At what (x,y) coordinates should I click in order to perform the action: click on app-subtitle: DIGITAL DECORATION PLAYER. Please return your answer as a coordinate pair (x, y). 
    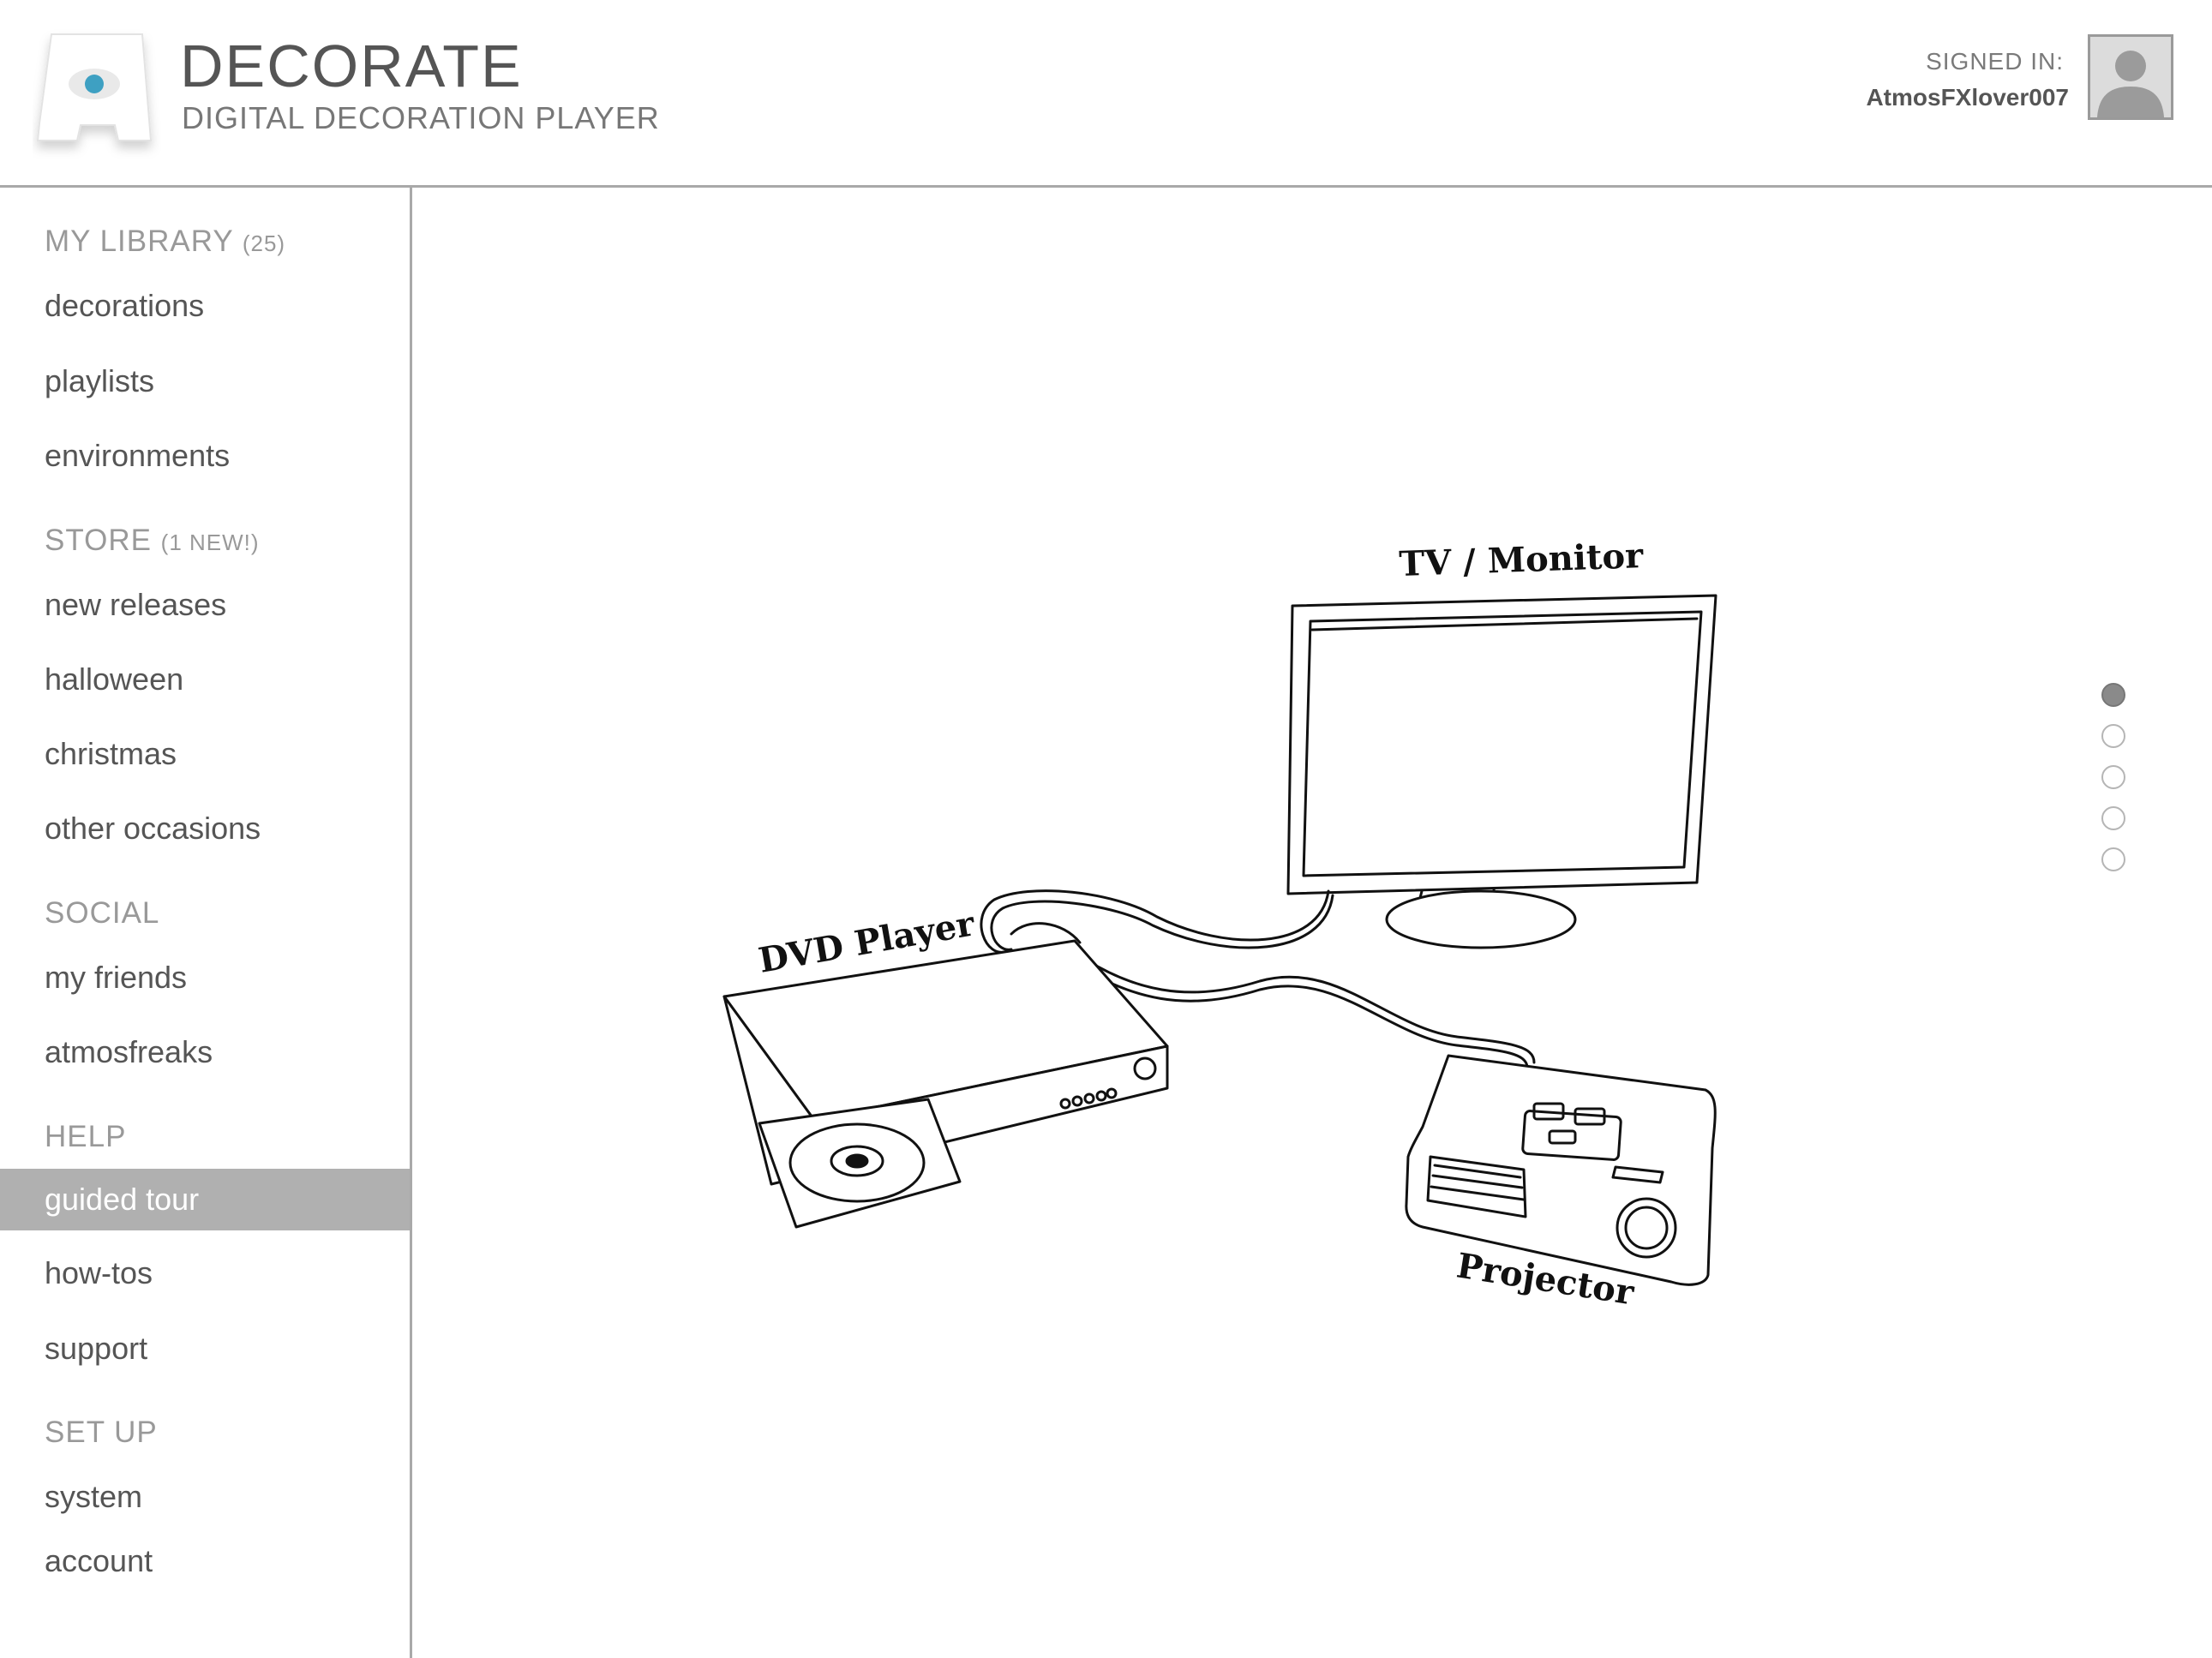
    Looking at the image, I should click on (421, 117).